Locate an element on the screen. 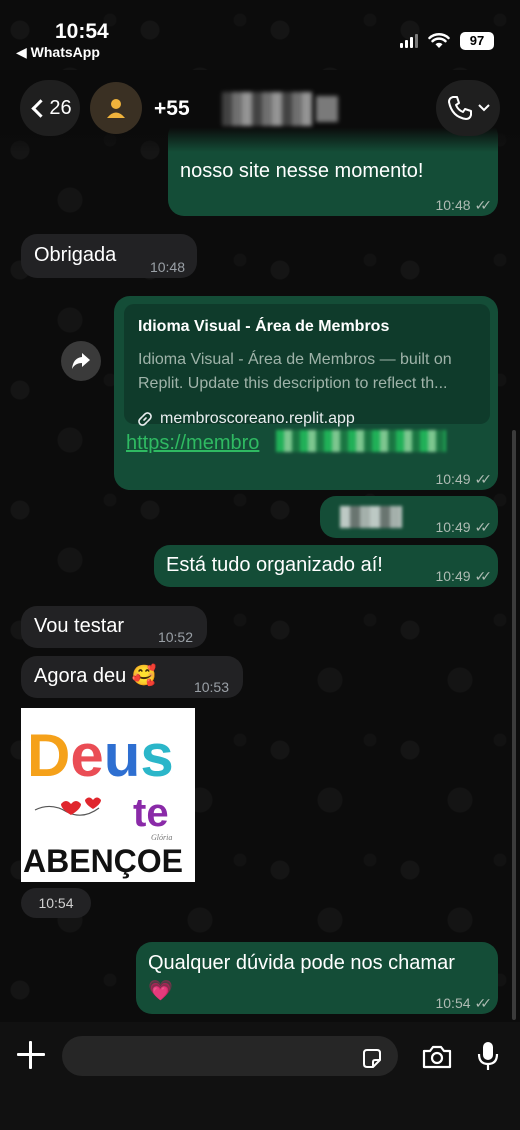 The height and width of the screenshot is (1130, 520). link-icon is located at coordinates (145, 419).